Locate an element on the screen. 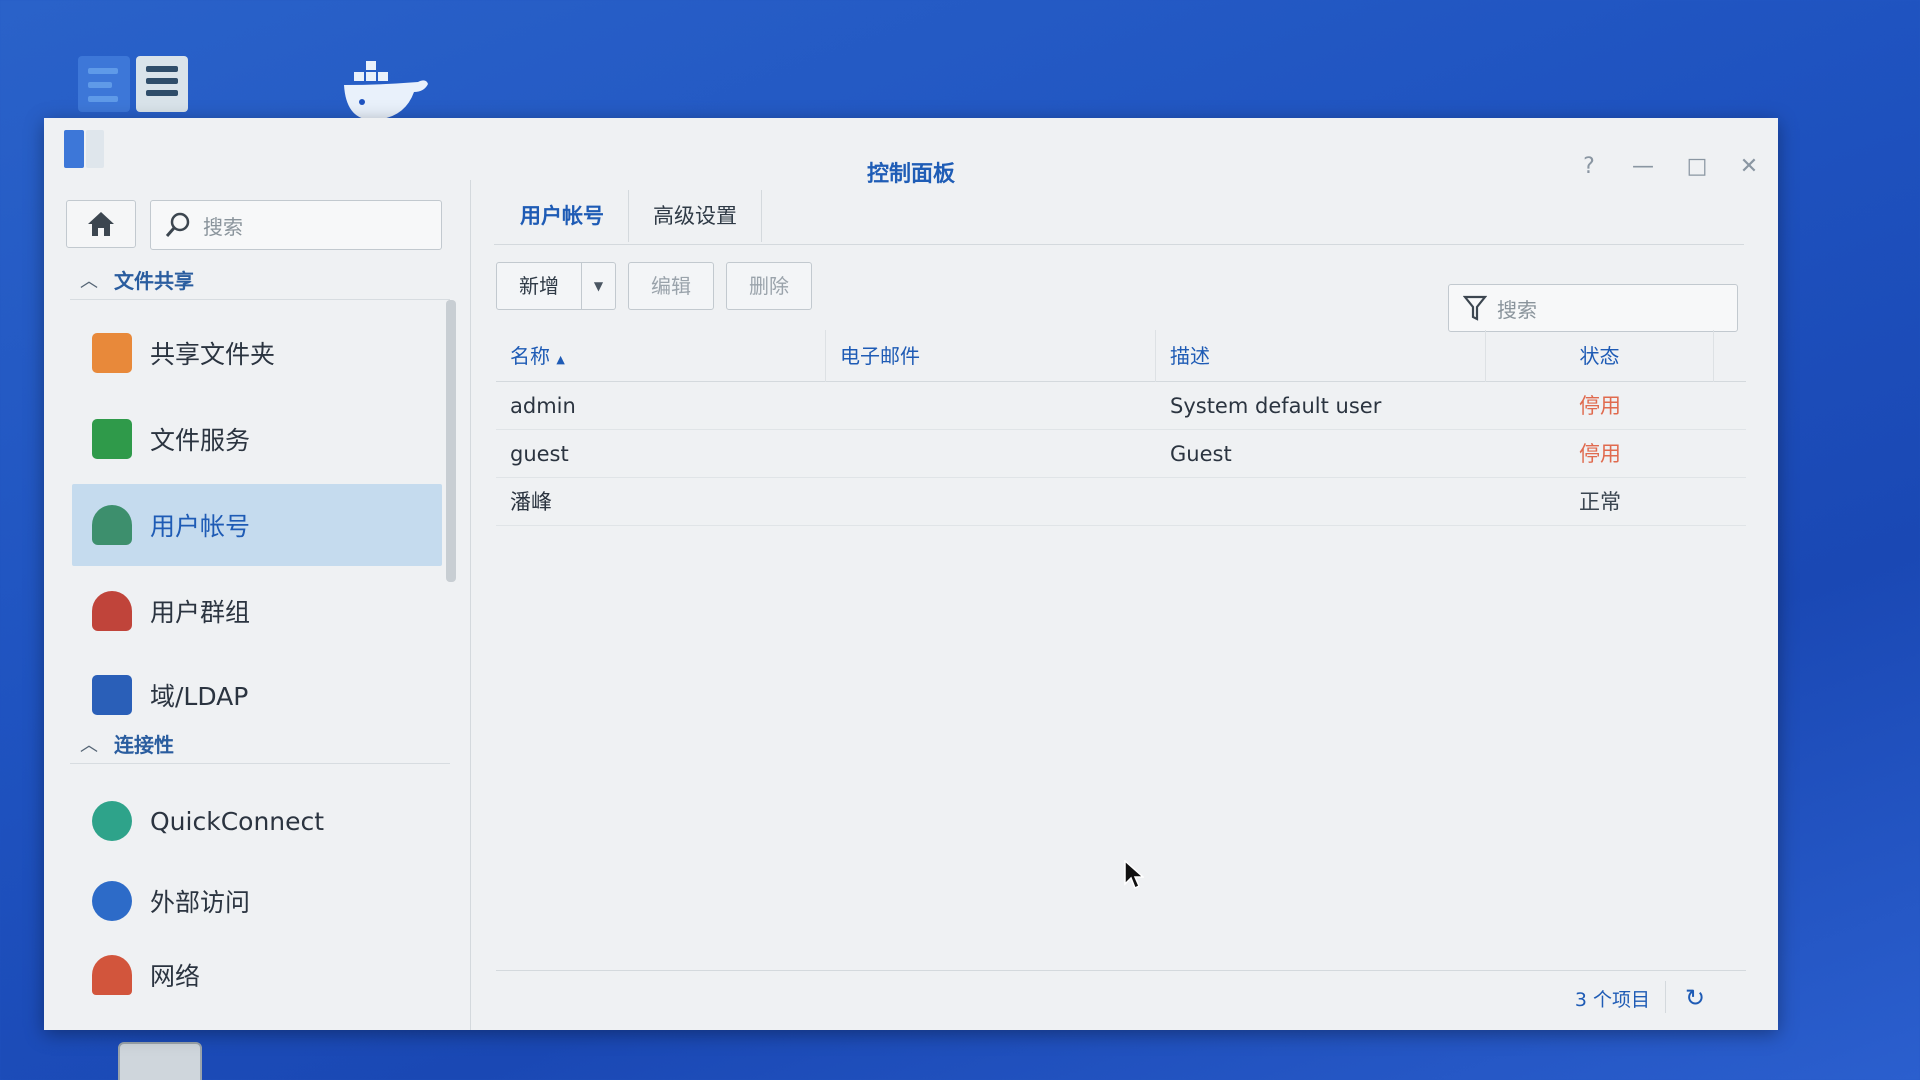 The image size is (1920, 1080). refresh-icon: ↻ is located at coordinates (1695, 998).